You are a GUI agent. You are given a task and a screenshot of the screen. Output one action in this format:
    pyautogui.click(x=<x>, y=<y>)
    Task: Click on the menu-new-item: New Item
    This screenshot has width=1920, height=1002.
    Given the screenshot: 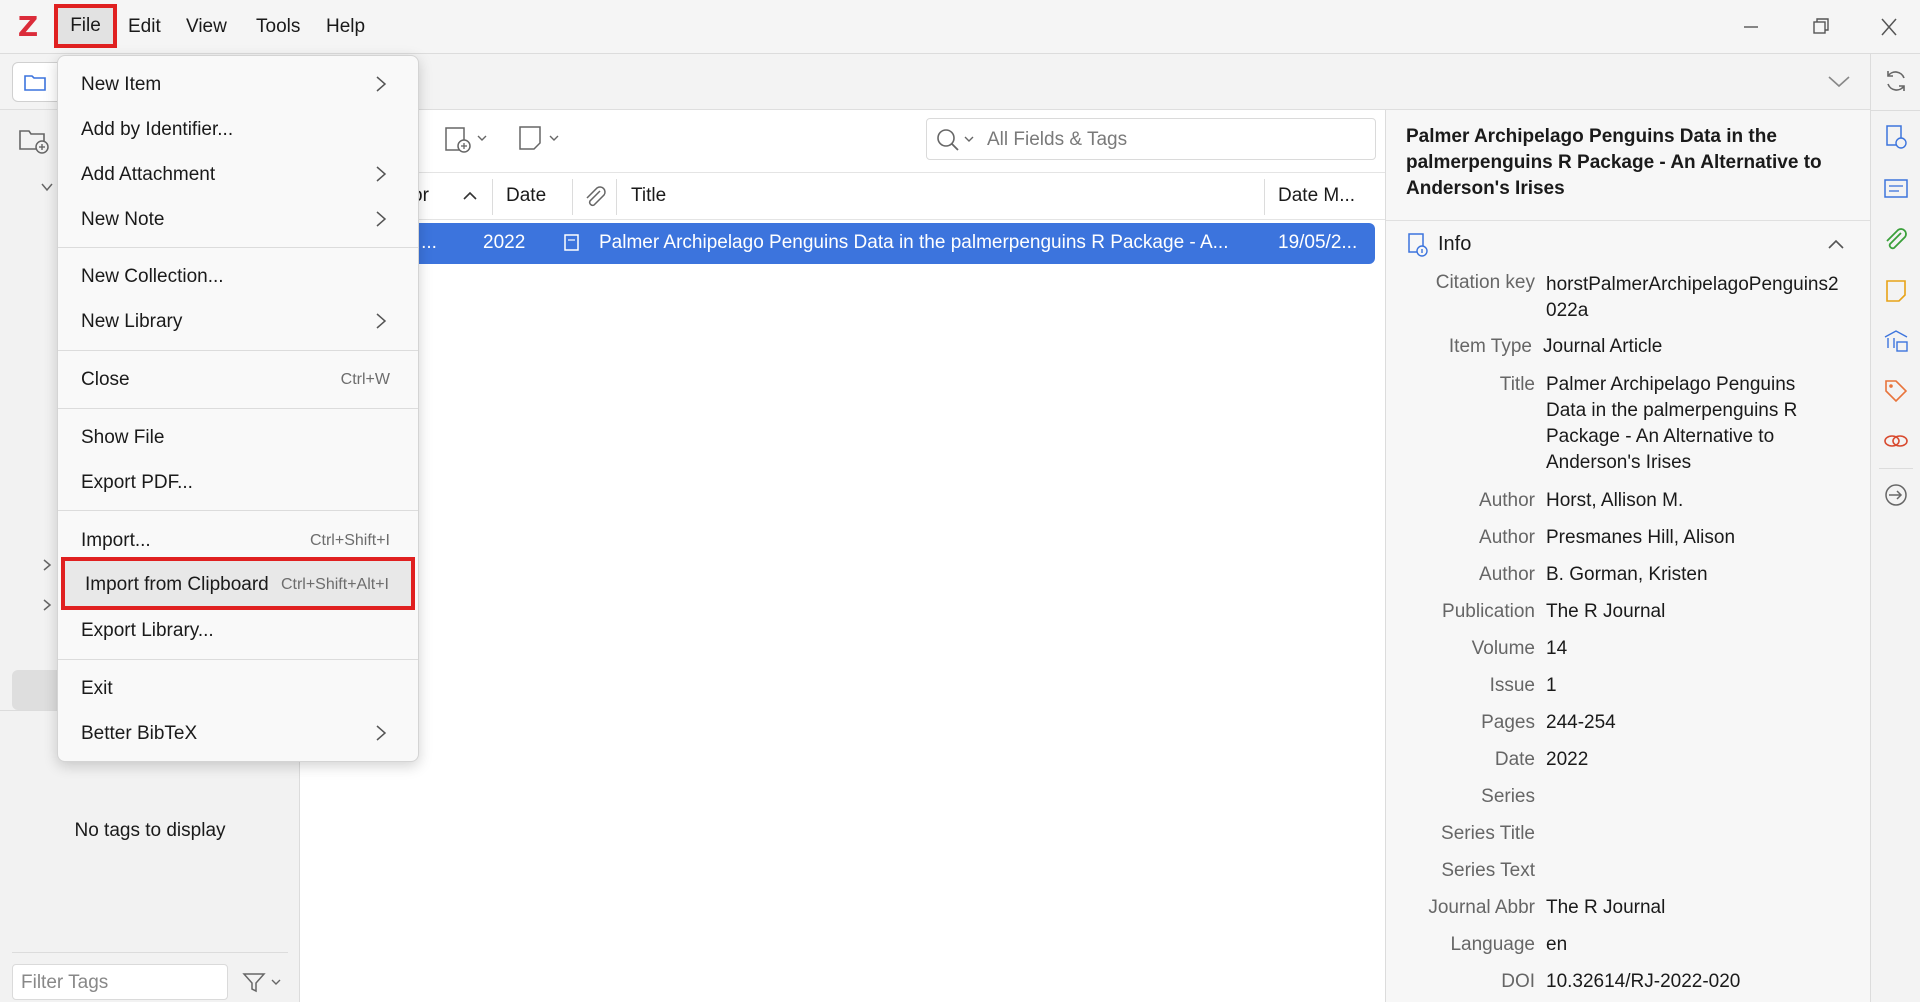 What is the action you would take?
    pyautogui.click(x=238, y=84)
    